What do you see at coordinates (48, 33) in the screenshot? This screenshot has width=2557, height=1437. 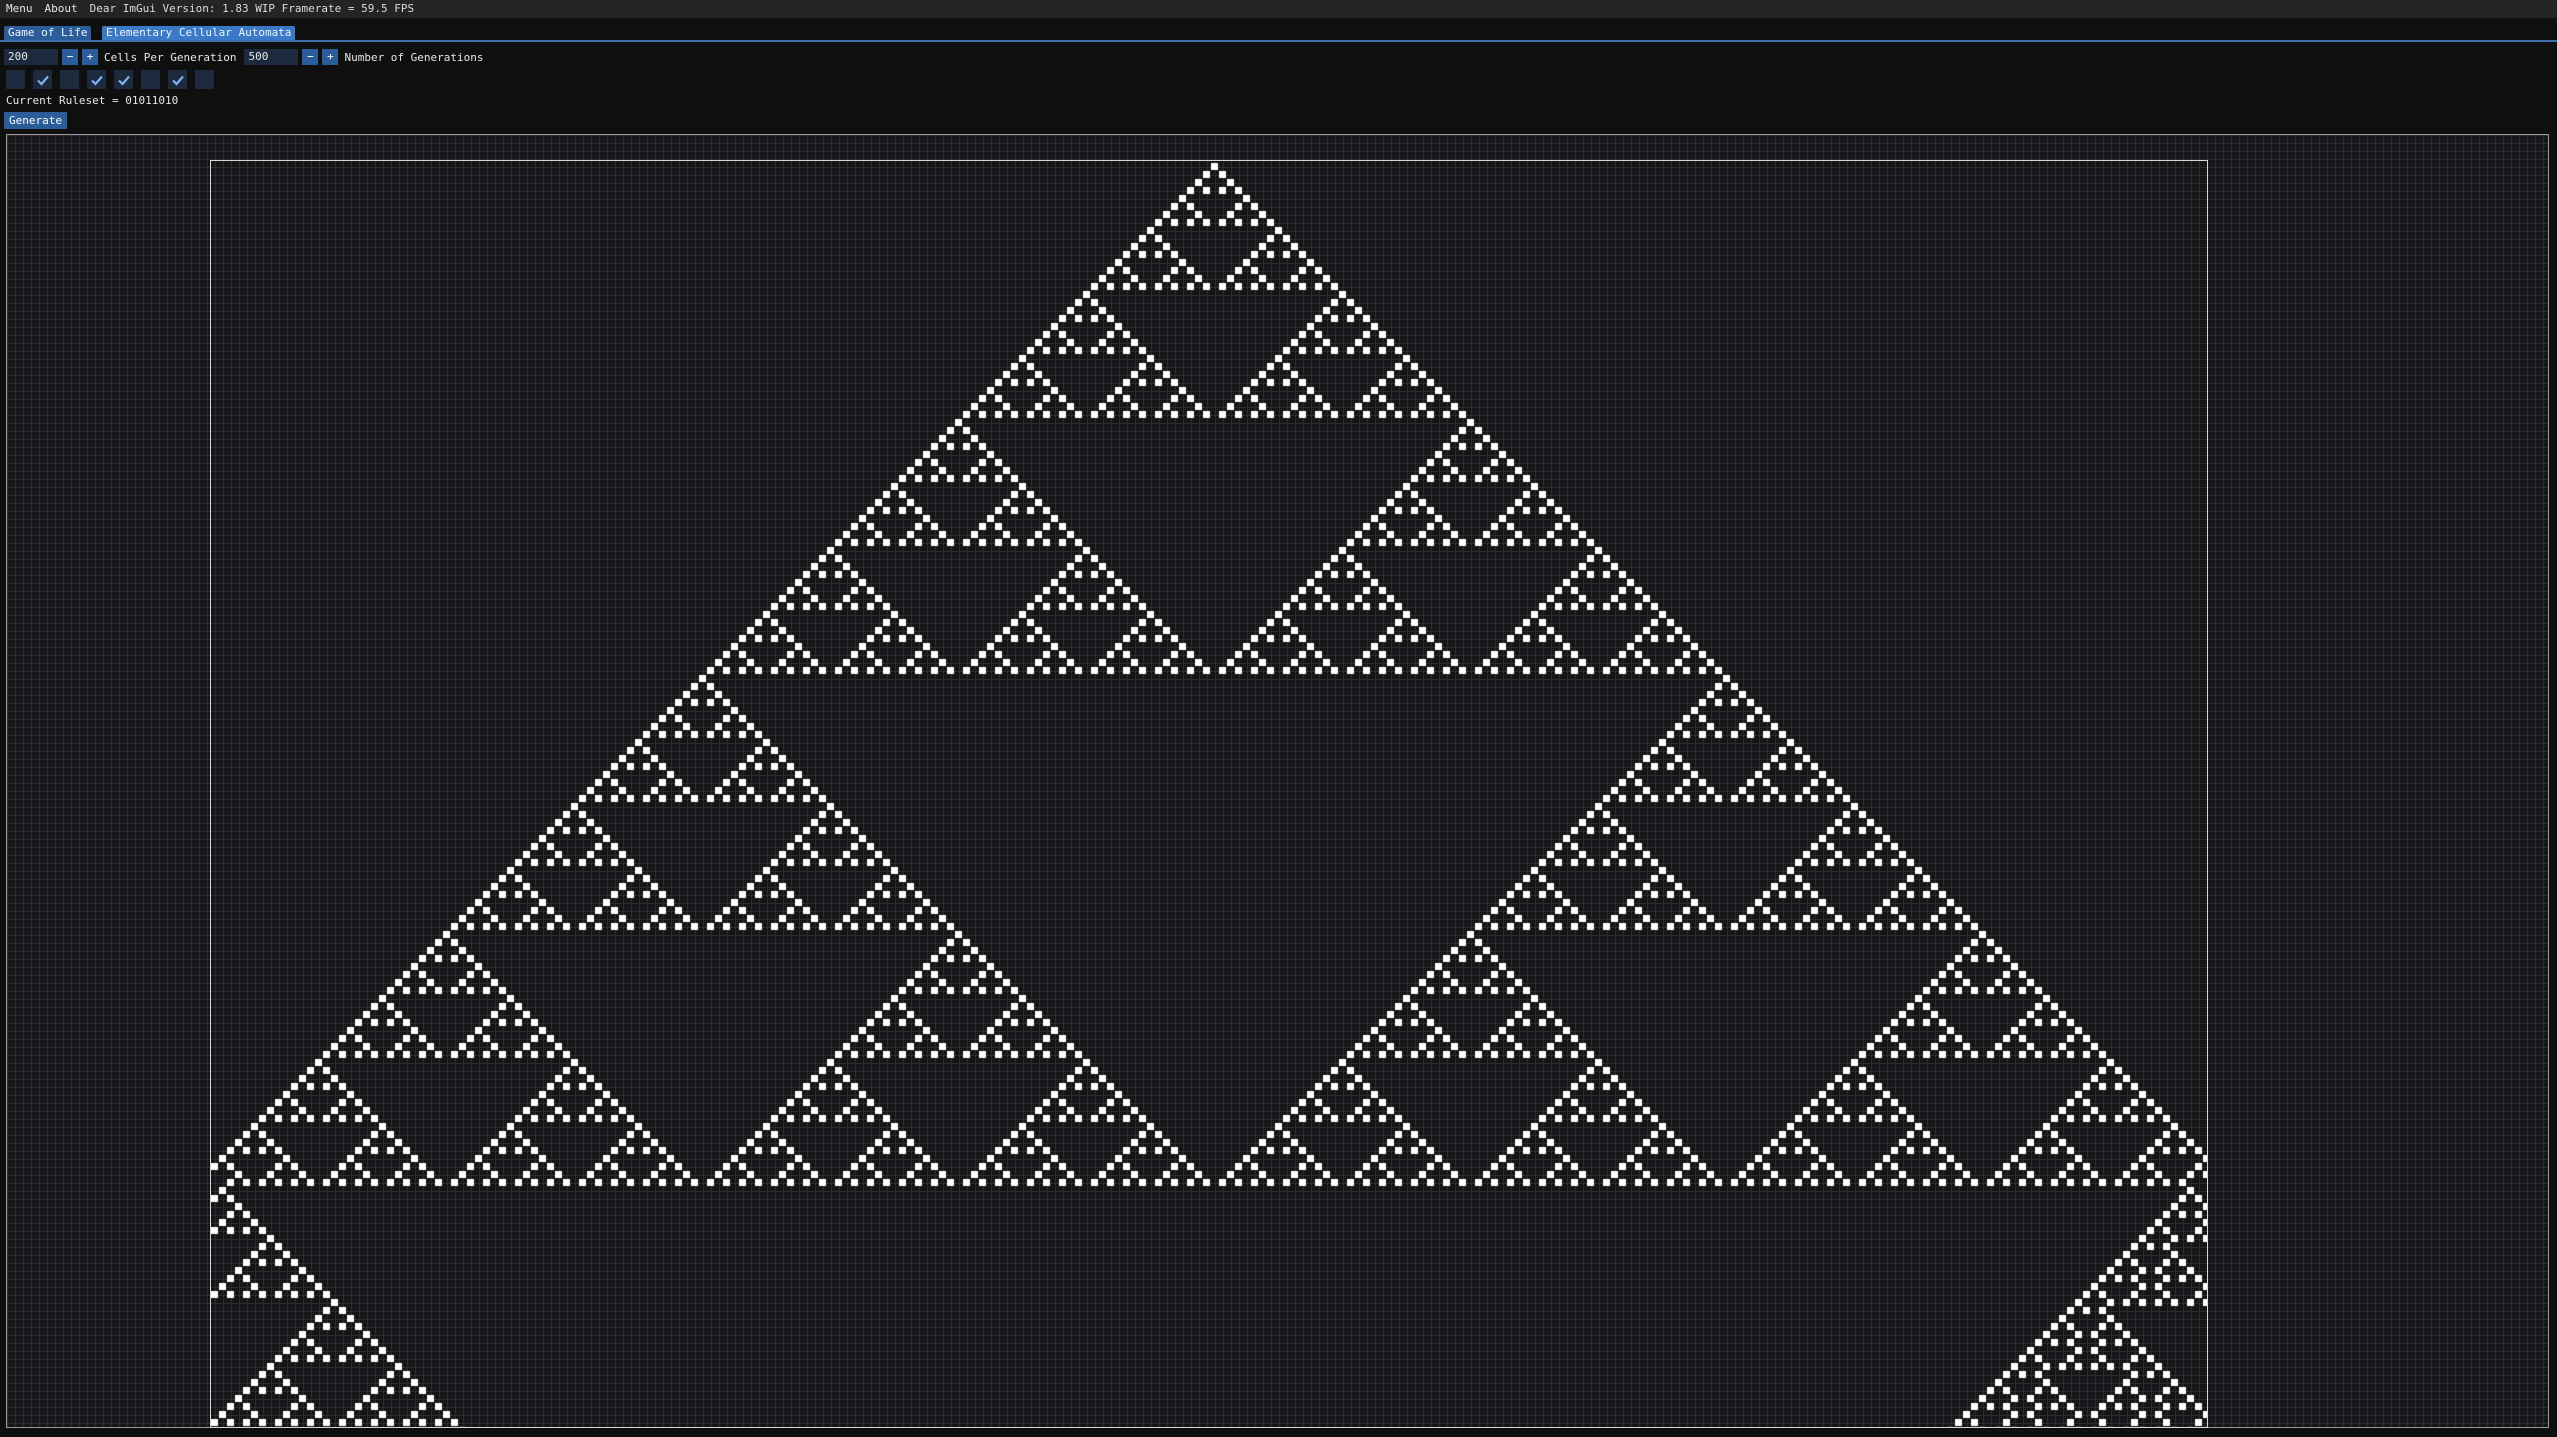 I see `tab-game-of-life: Game of Life` at bounding box center [48, 33].